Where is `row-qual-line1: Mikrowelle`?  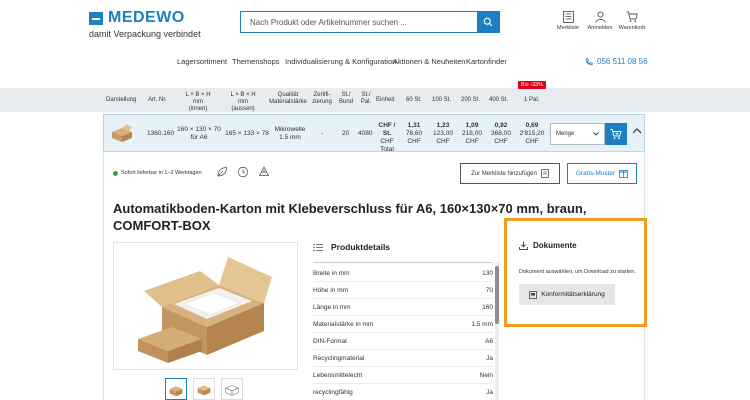
row-qual-line1: Mikrowelle is located at coordinates (290, 129).